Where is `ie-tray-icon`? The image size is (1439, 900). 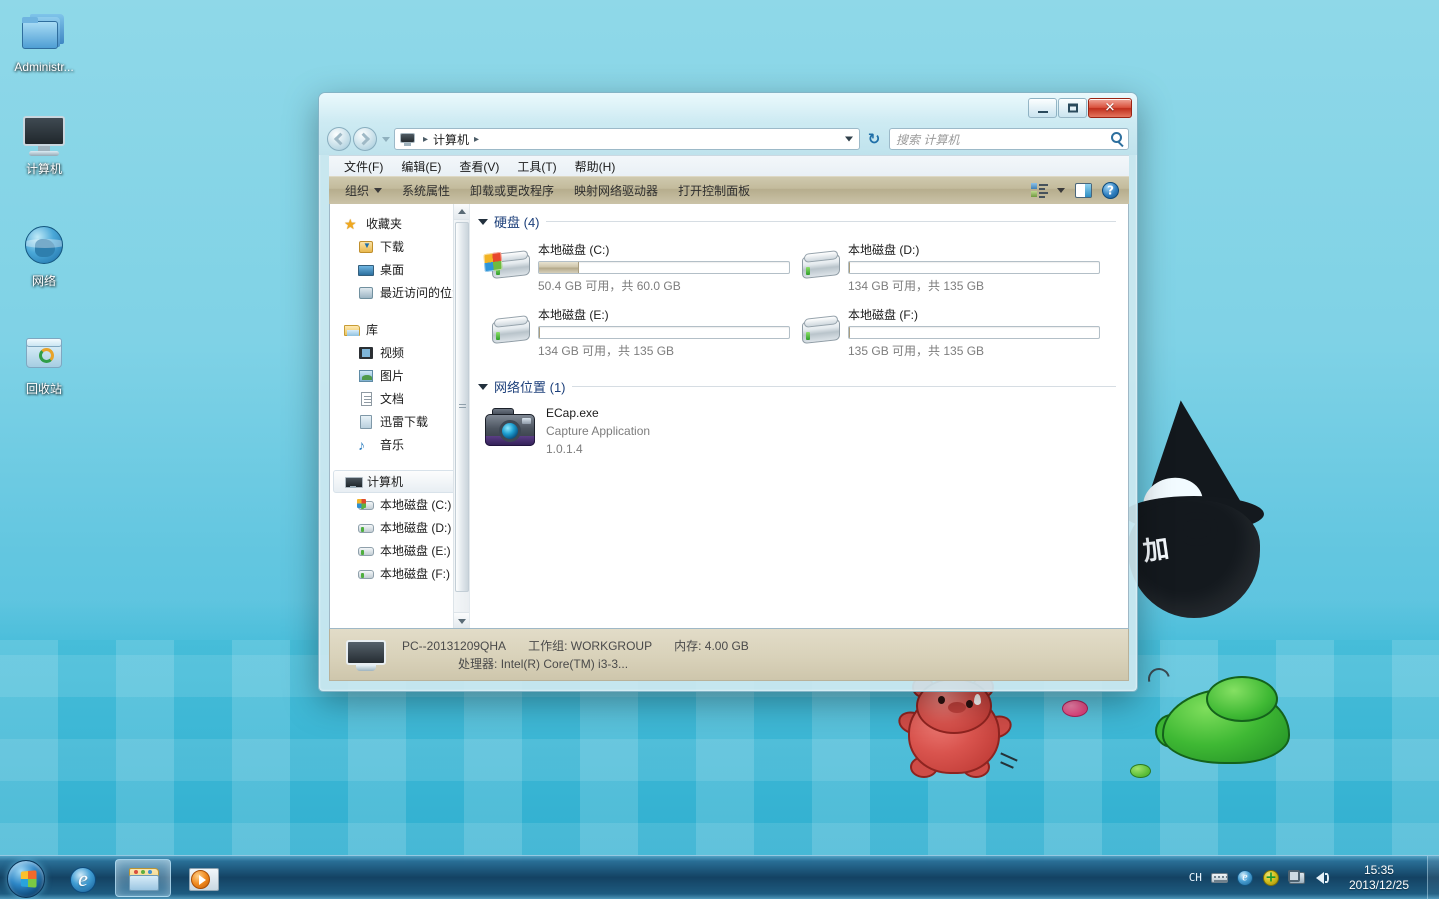
ie-tray-icon is located at coordinates (1245, 878).